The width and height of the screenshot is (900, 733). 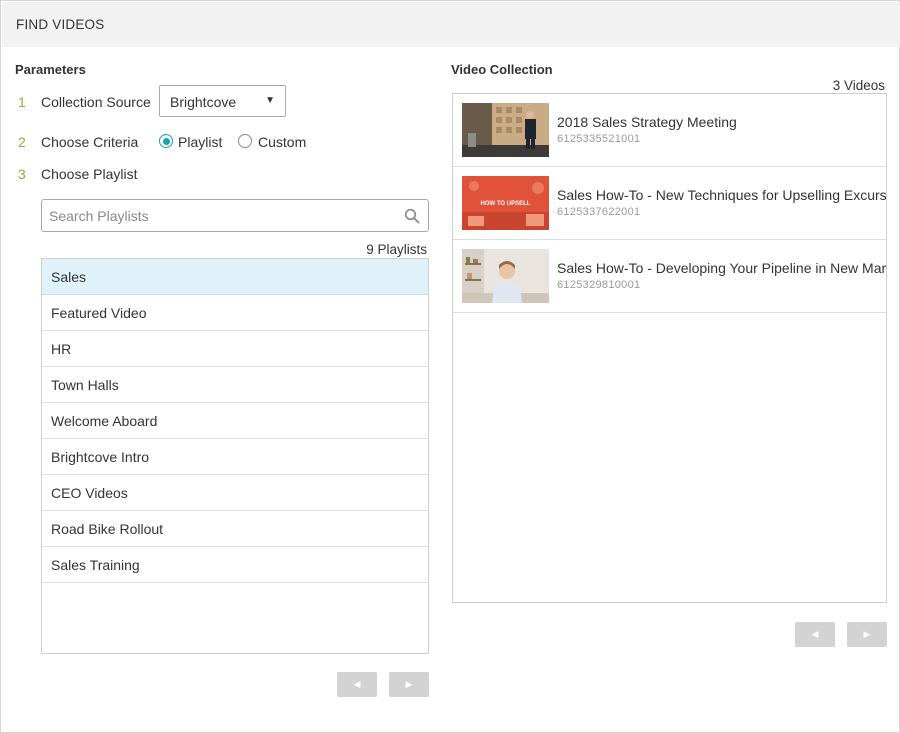 I want to click on video-thumbnail-person, so click(x=505, y=276).